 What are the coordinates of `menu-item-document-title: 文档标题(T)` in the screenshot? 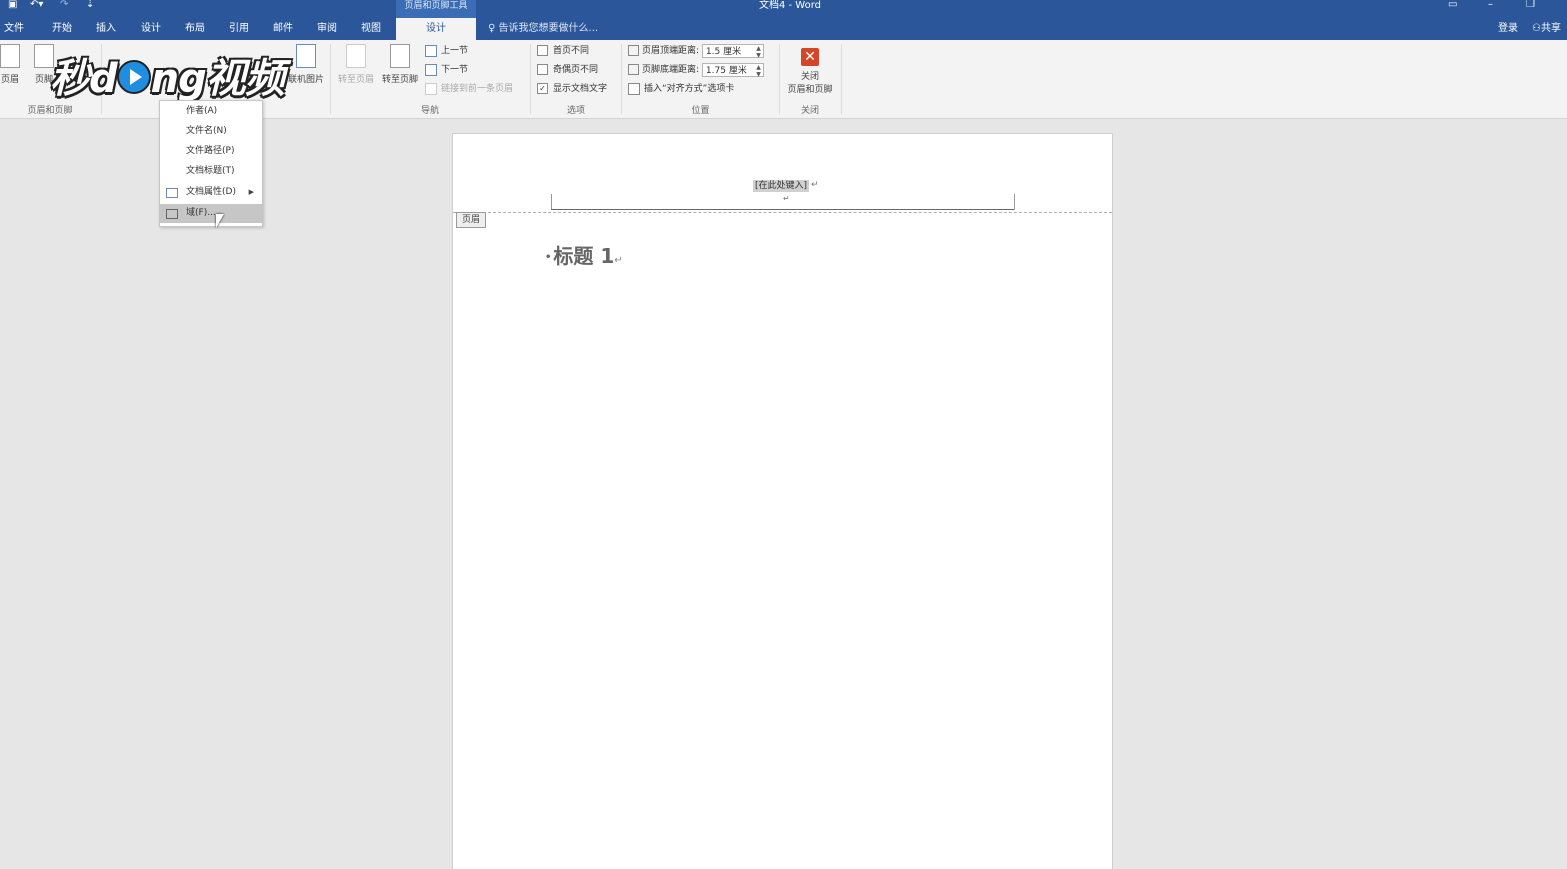 It's located at (211, 171).